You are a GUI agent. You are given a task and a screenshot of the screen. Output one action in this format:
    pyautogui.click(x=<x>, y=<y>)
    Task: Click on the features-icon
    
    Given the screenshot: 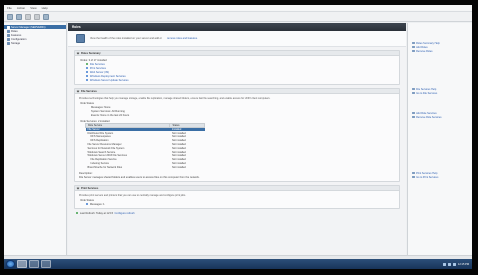 What is the action you would take?
    pyautogui.click(x=8, y=35)
    